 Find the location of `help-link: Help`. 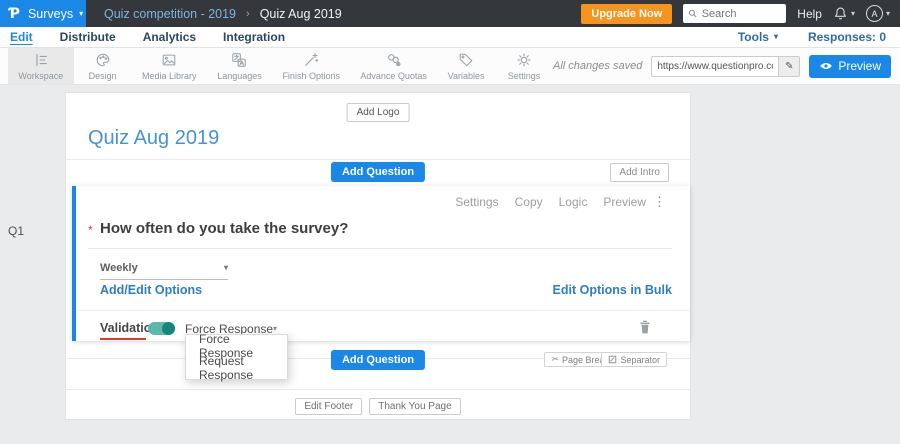

help-link: Help is located at coordinates (809, 14).